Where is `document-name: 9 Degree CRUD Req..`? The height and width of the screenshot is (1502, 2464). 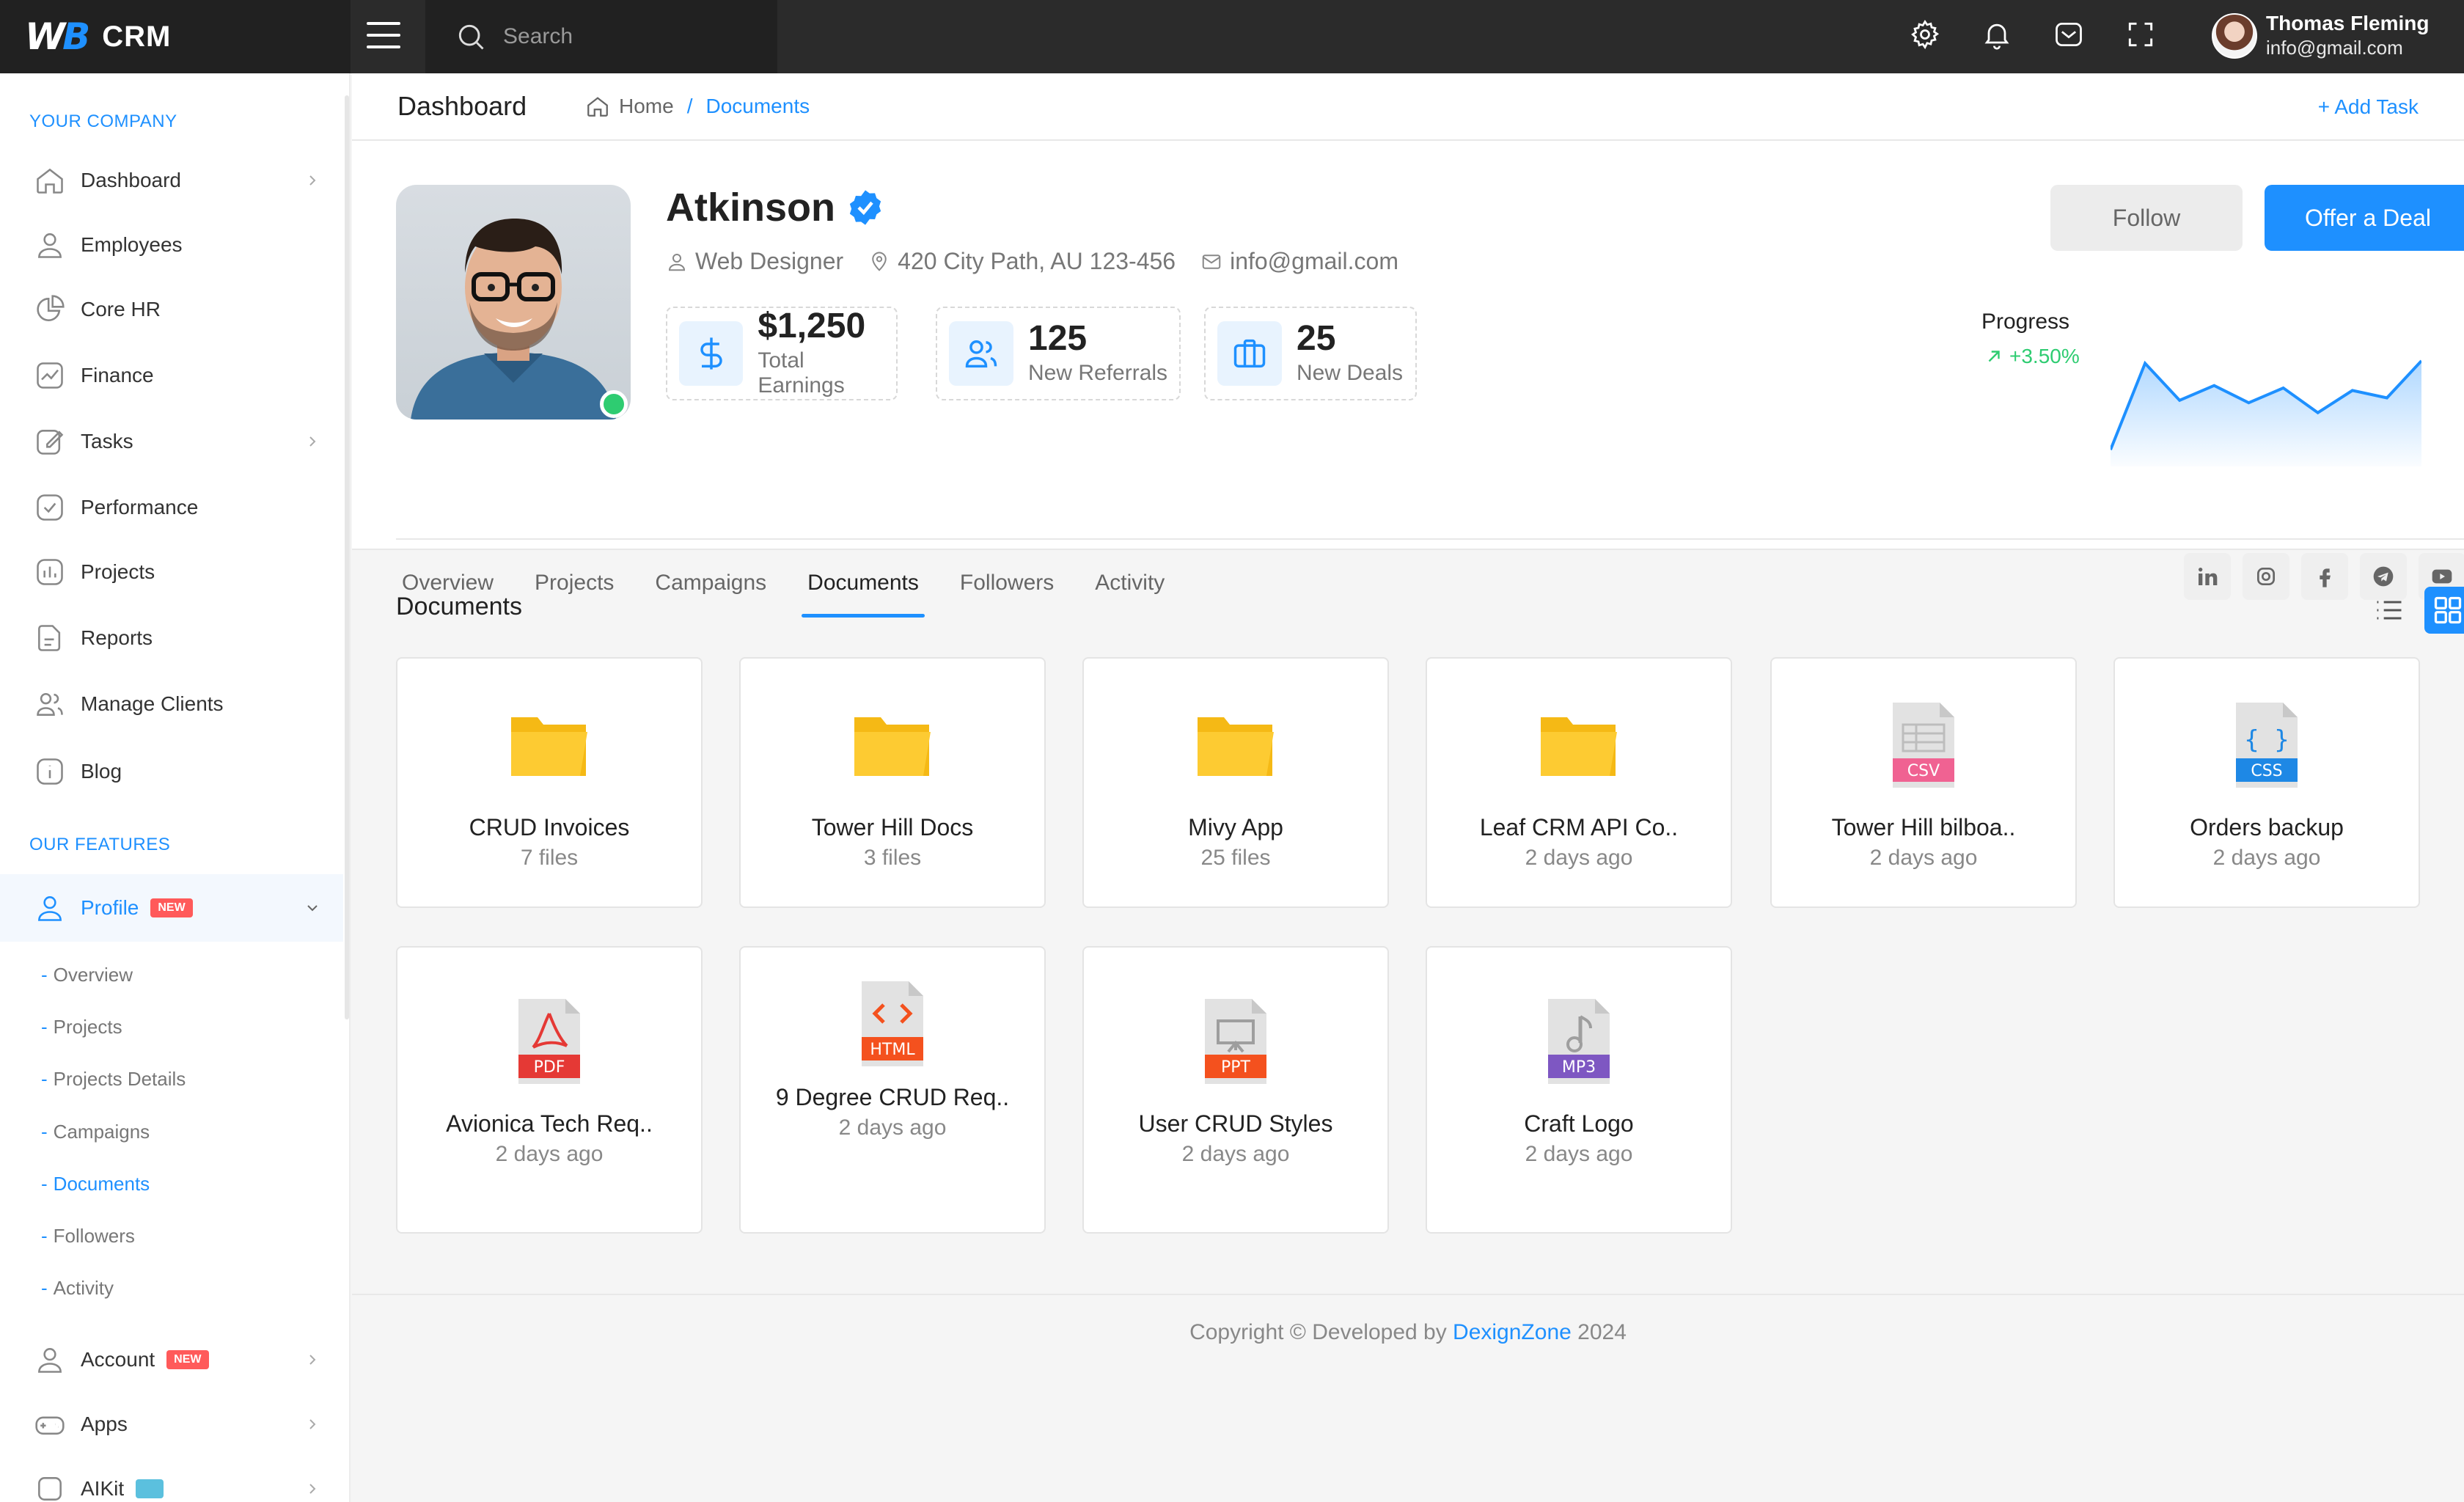
document-name: 9 Degree CRUD Req.. is located at coordinates (892, 1097).